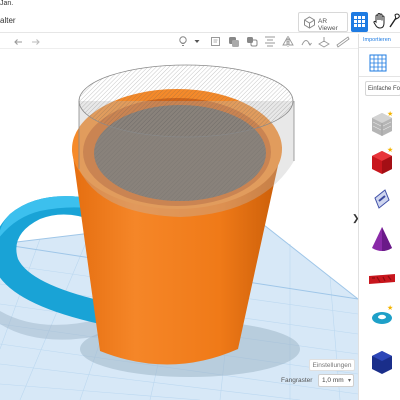  Describe the element at coordinates (378, 63) in the screenshot. I see `basic-shapes-grid-icon` at that location.